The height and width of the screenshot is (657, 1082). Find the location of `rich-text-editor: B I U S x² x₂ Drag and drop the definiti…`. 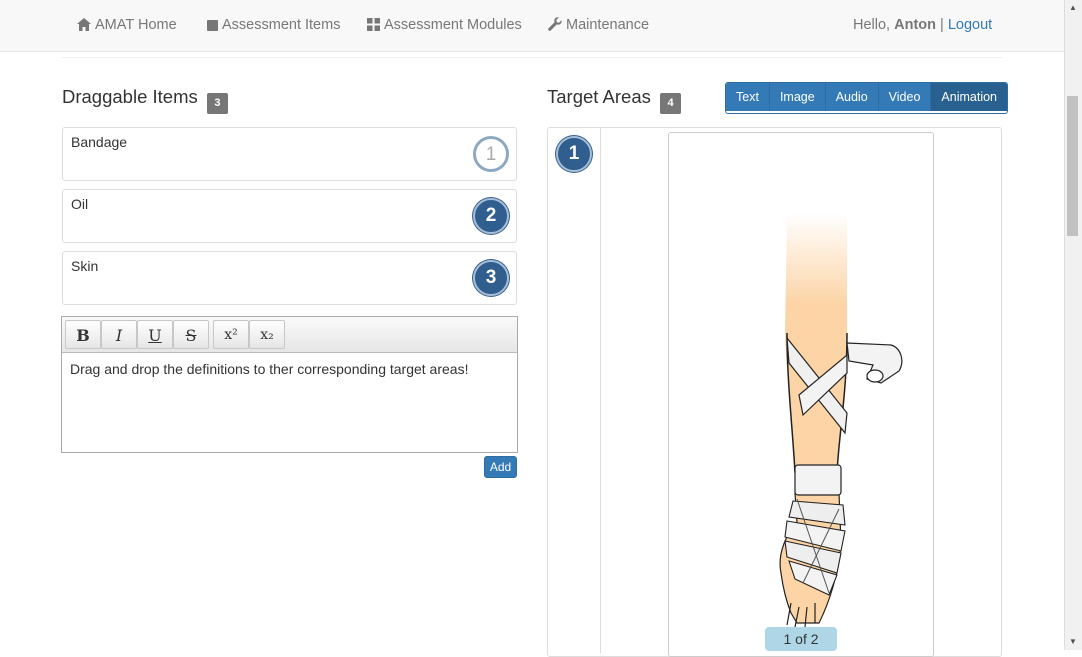

rich-text-editor: B I U S x² x₂ Drag and drop the definiti… is located at coordinates (289, 384).